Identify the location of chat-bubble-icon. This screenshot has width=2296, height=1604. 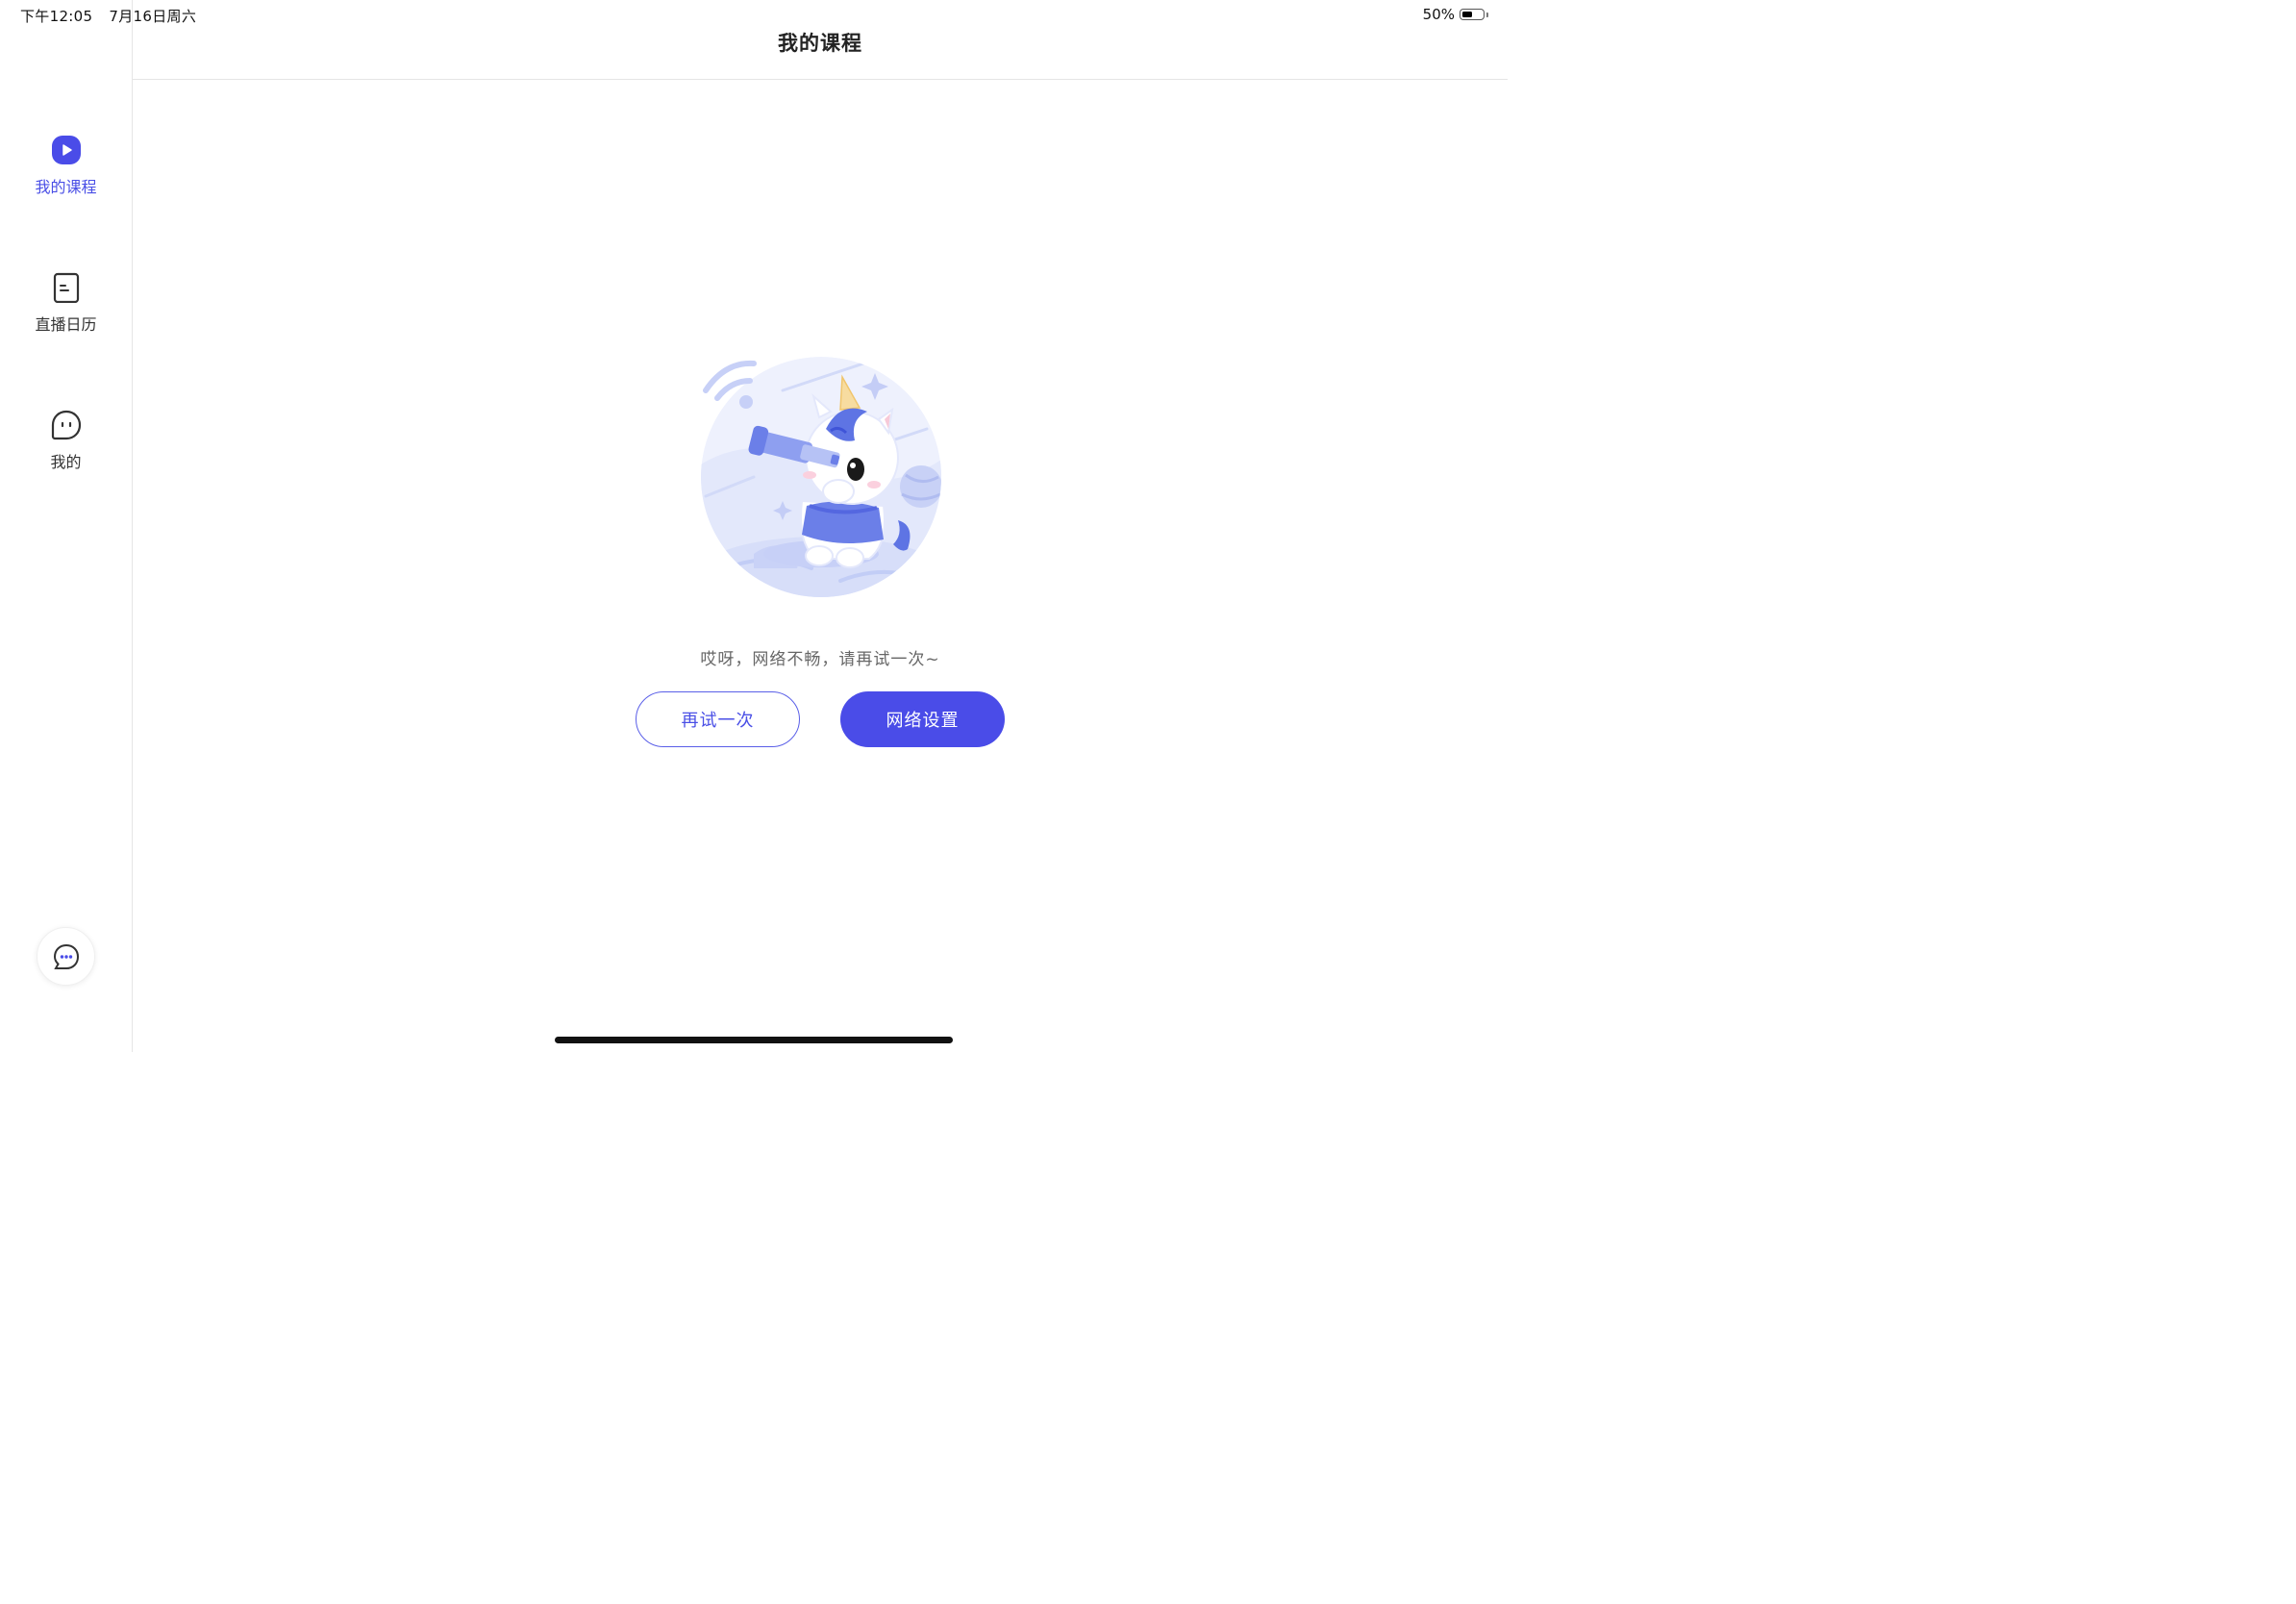
(66, 956).